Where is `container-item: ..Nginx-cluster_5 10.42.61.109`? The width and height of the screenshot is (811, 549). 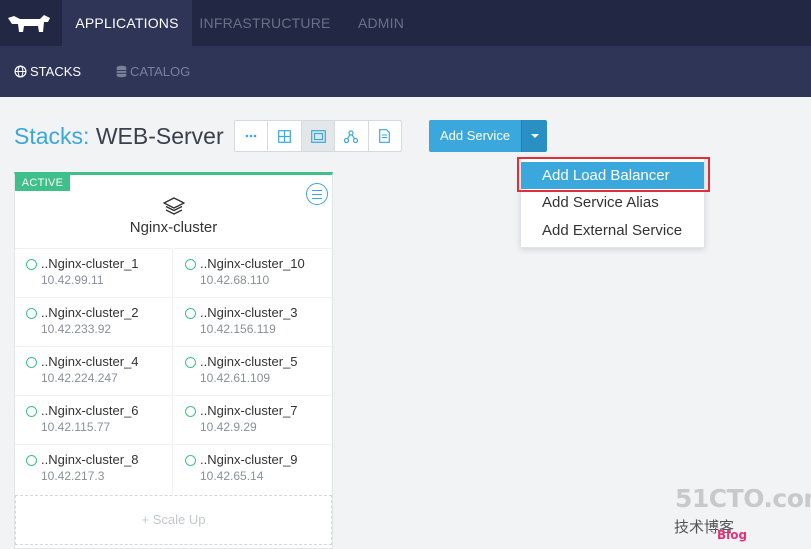
container-item: ..Nginx-cluster_5 10.42.61.109 is located at coordinates (253, 370).